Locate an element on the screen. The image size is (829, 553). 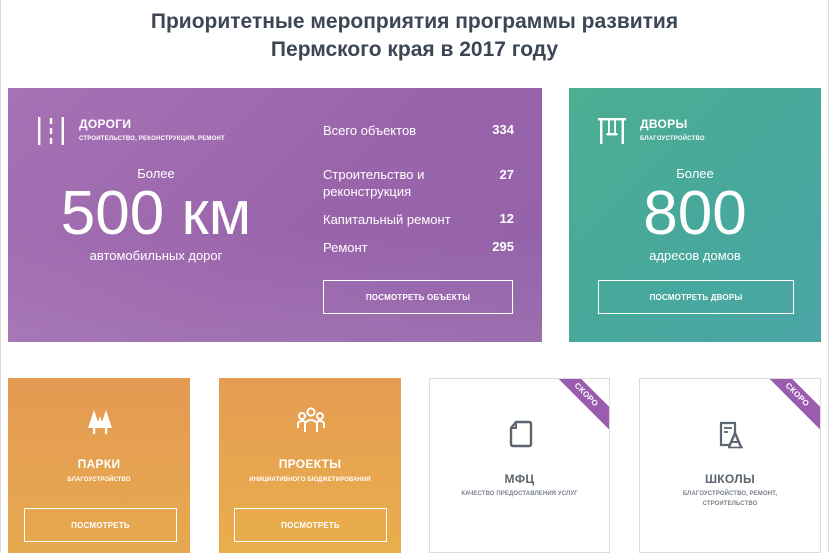
mfc-subtitle: КАЧЕСТВО ПРЕДОСТАВЛЕНИЯ УСЛУГ is located at coordinates (519, 494).